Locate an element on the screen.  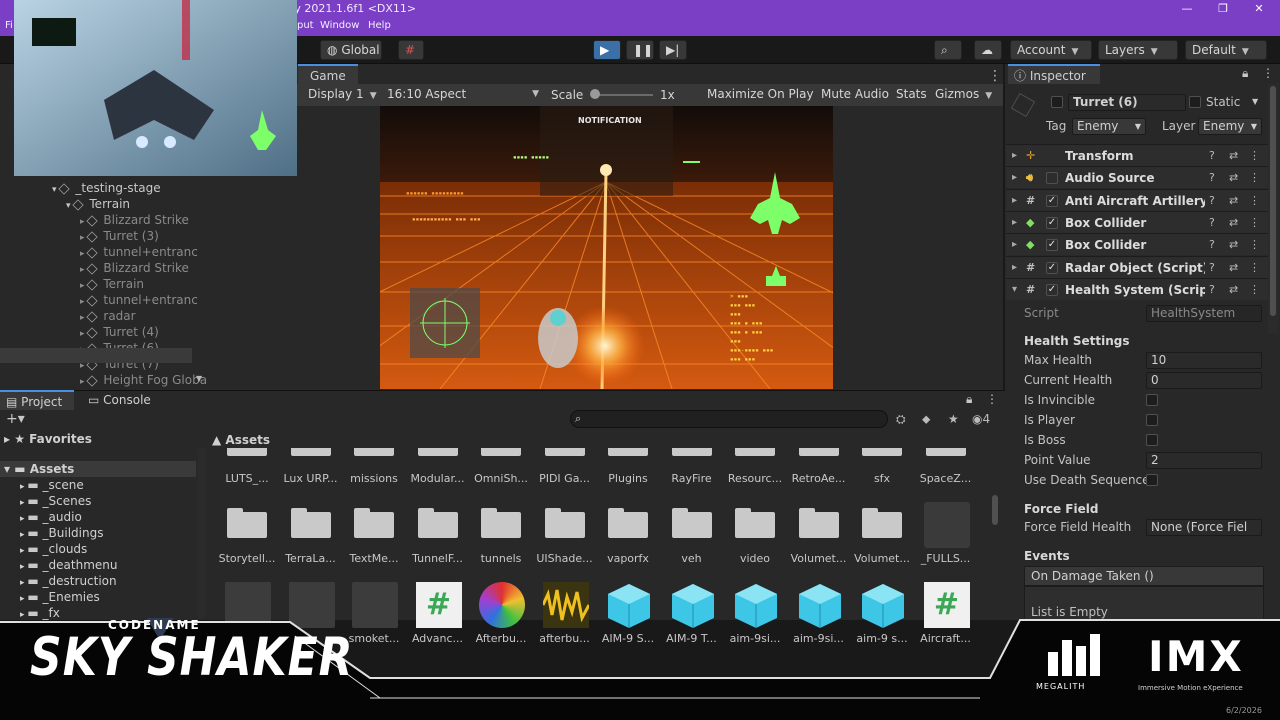
asset-label: sfx is located at coordinates (882, 478).